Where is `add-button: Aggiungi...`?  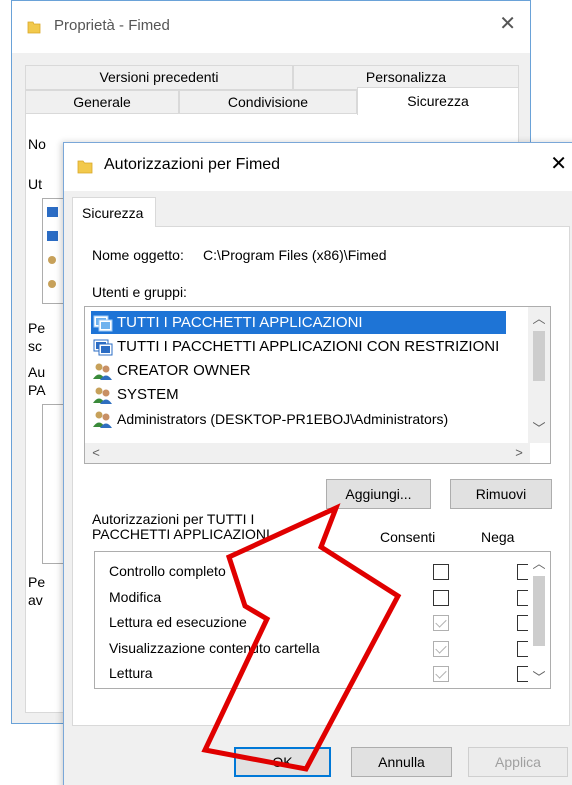 add-button: Aggiungi... is located at coordinates (378, 494).